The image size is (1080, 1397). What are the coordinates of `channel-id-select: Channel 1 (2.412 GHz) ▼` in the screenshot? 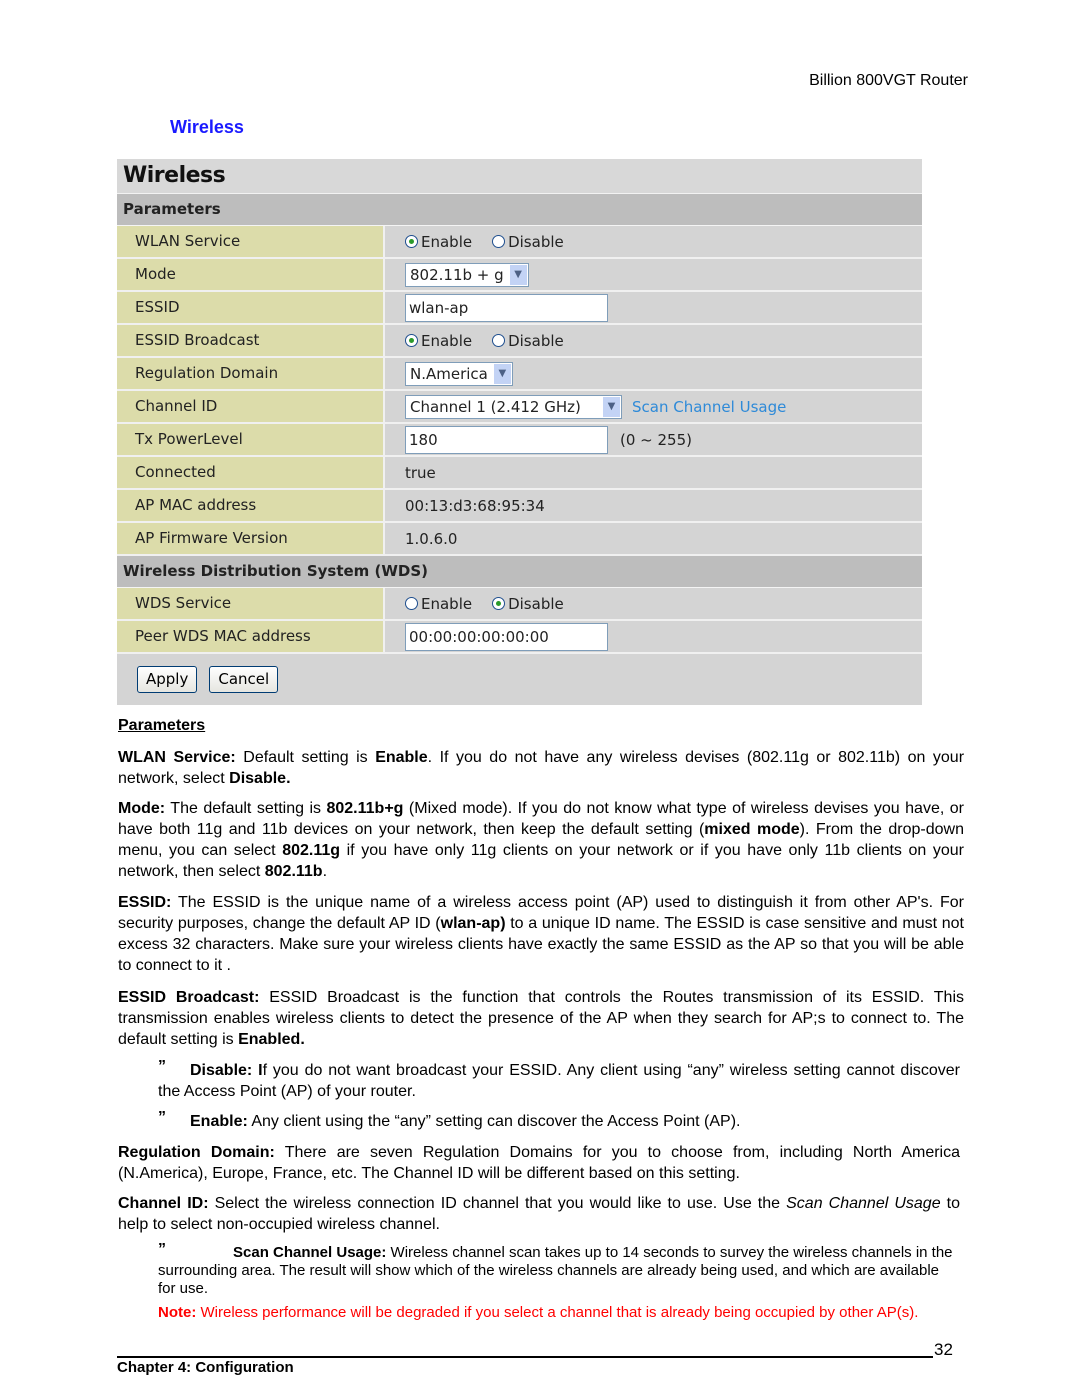 It's located at (513, 406).